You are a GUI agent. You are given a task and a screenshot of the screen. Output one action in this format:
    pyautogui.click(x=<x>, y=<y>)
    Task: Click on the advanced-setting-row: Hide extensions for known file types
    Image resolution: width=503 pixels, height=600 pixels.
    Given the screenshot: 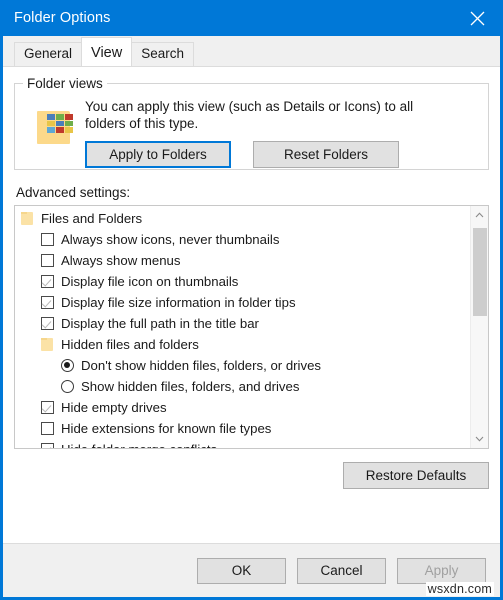 What is the action you would take?
    pyautogui.click(x=242, y=428)
    